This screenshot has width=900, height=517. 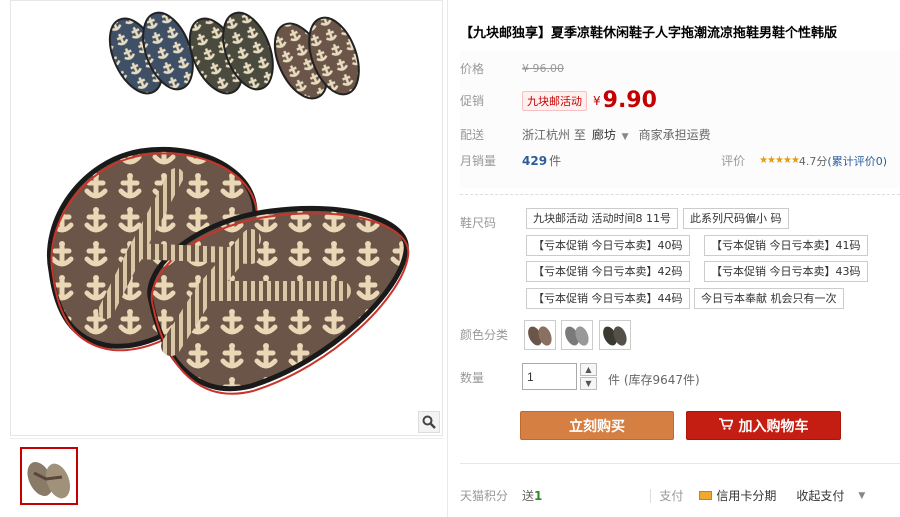 I want to click on add-to-cart-button: 加入购物车, so click(x=763, y=425).